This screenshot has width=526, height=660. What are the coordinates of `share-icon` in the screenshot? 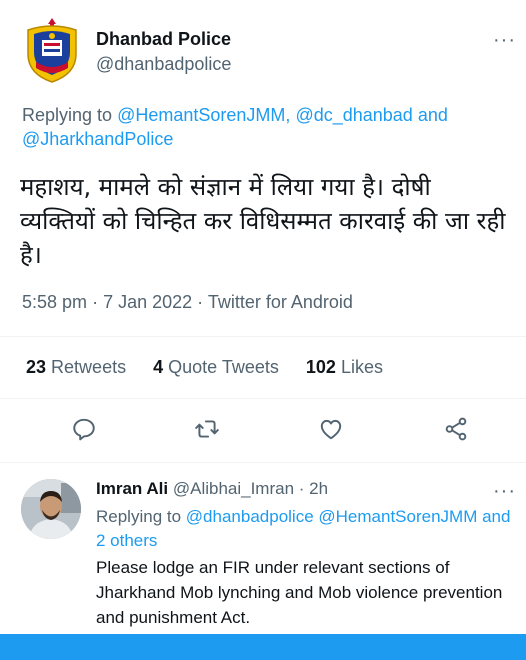 It's located at (457, 430).